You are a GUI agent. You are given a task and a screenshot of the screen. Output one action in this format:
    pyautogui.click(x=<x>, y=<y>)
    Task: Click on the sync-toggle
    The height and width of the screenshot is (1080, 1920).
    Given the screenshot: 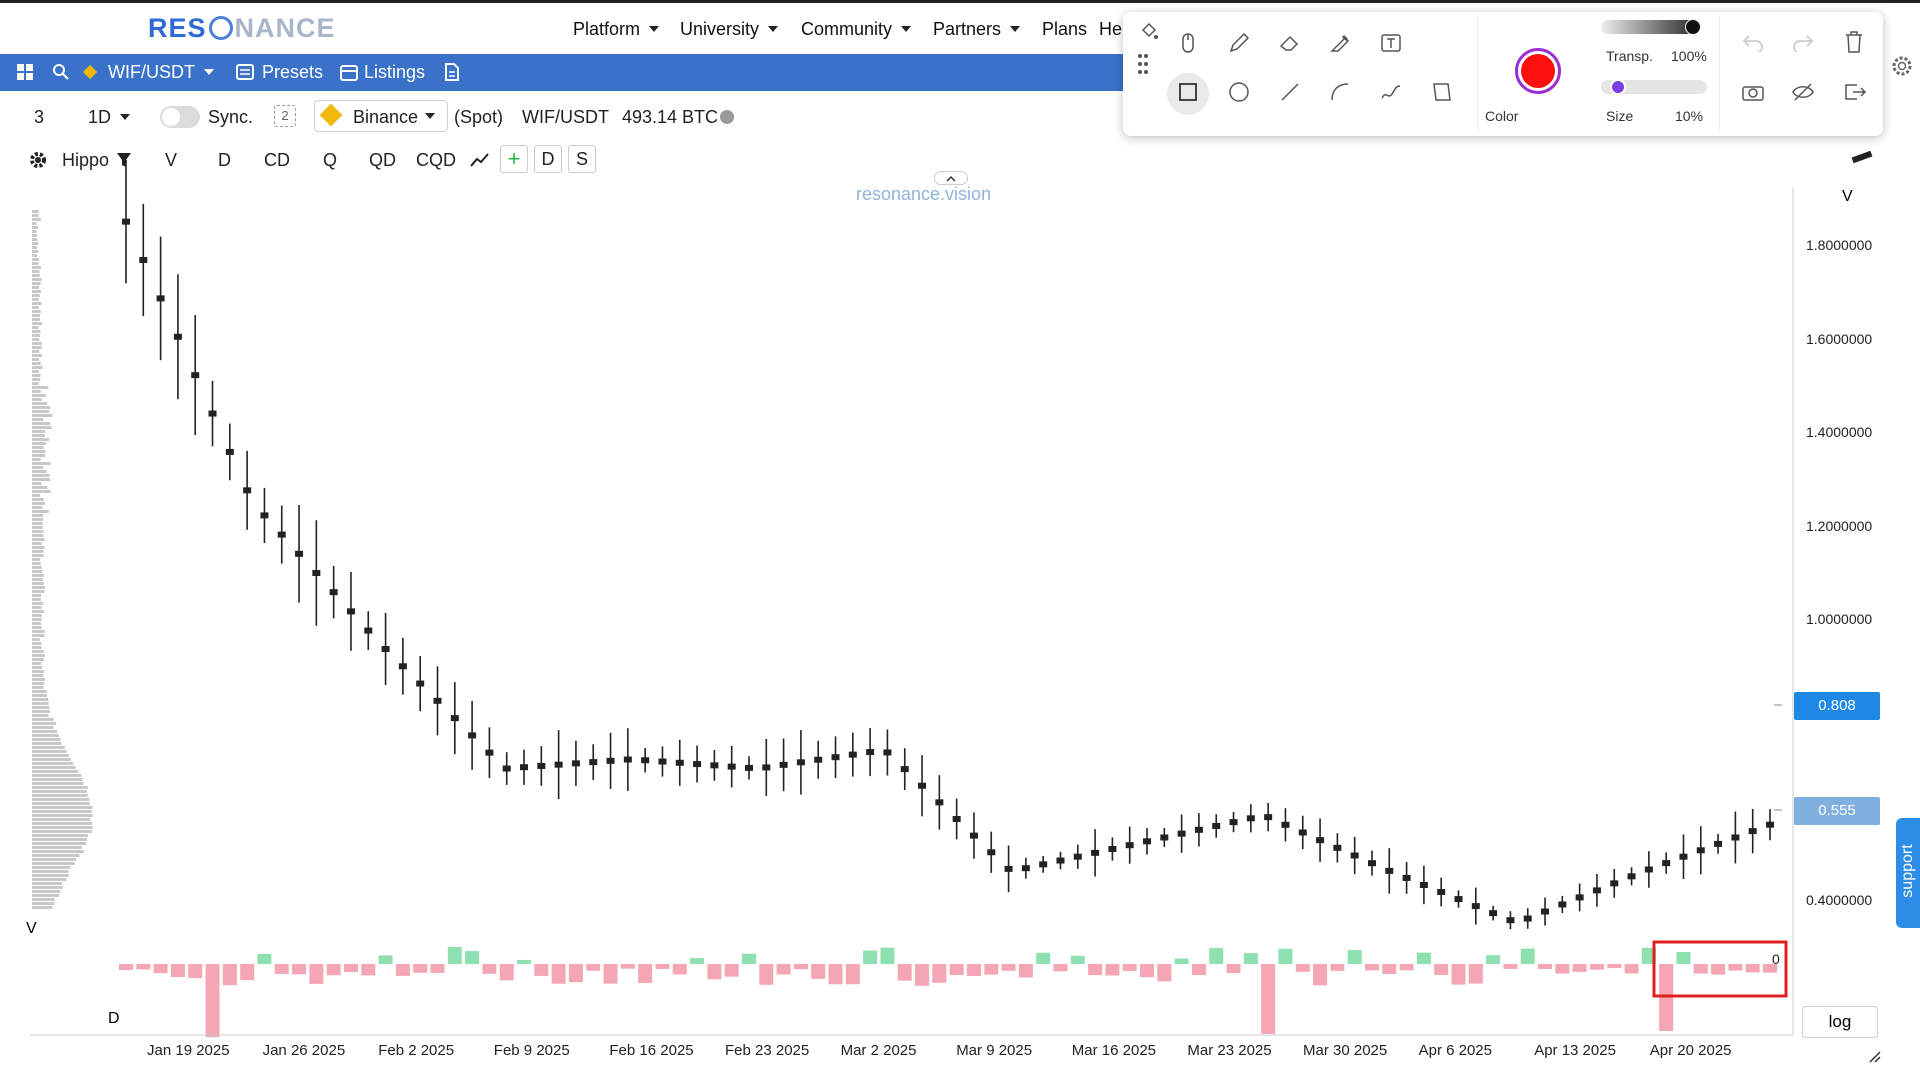 What is the action you would take?
    pyautogui.click(x=180, y=117)
    